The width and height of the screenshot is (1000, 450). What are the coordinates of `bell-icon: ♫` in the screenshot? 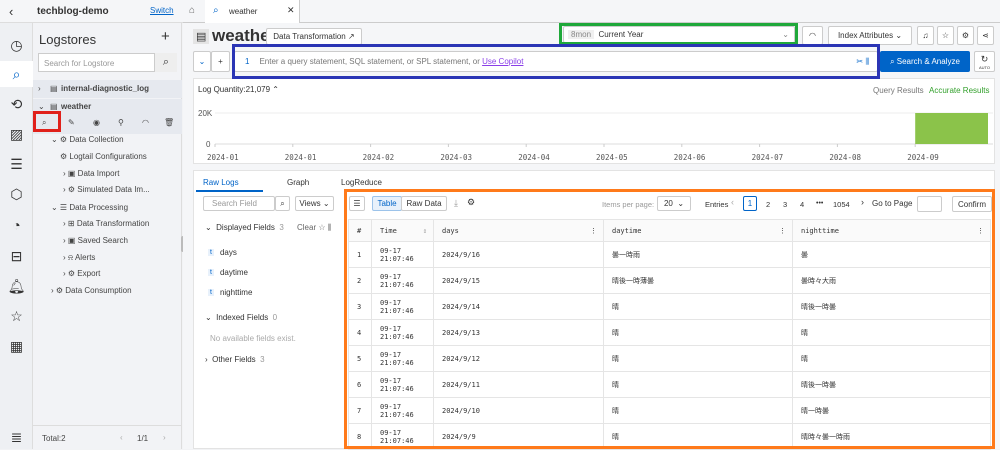 It's located at (925, 35).